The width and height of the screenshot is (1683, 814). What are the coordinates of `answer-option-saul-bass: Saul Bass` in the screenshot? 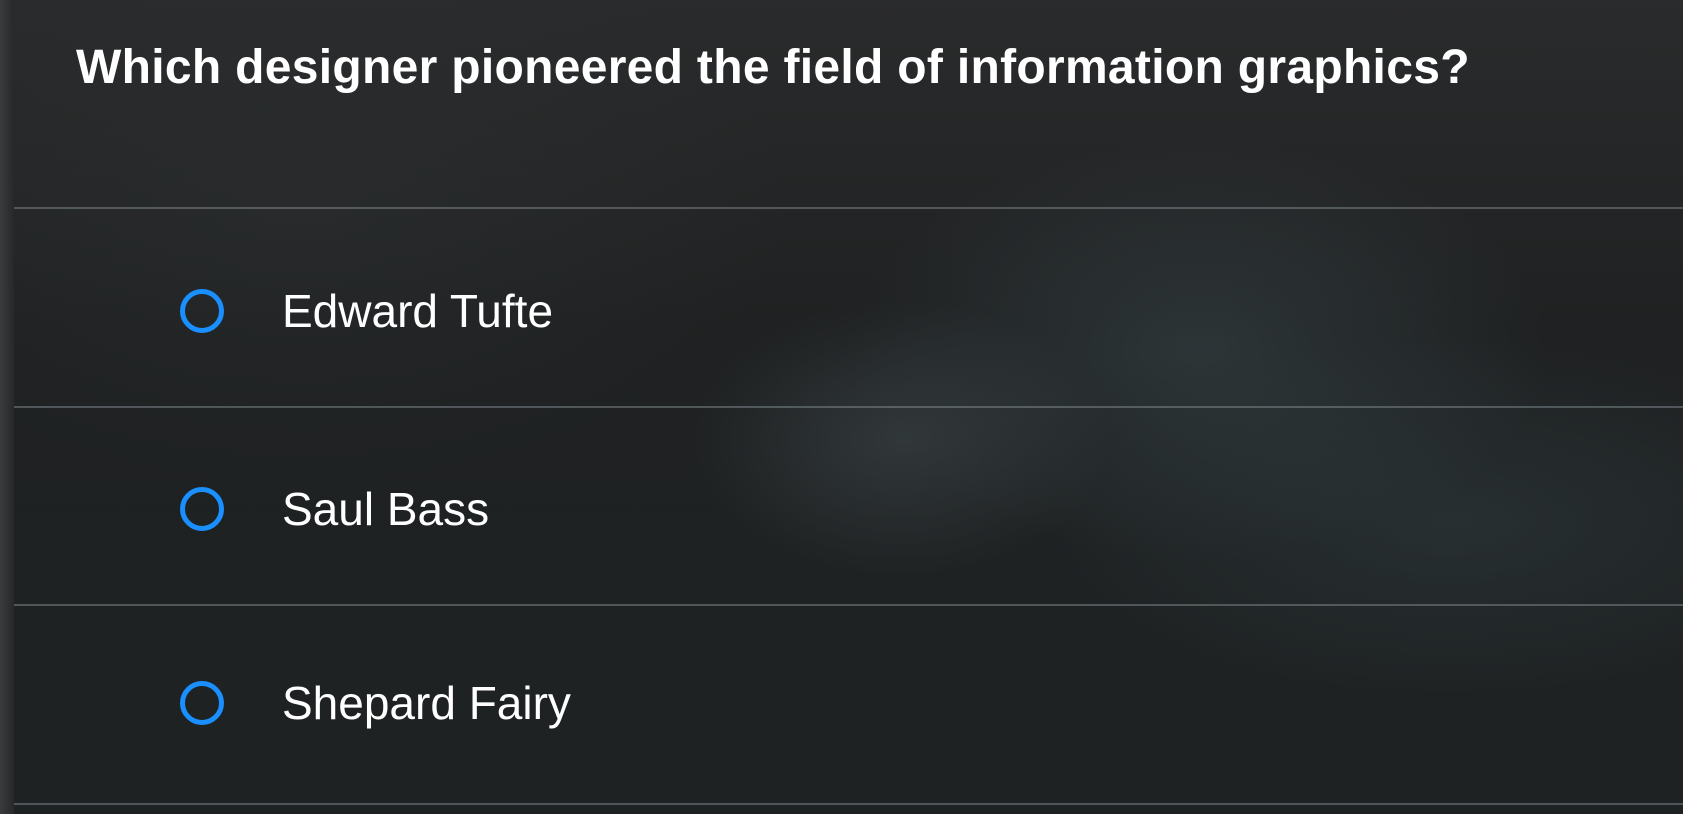 It's located at (334, 509).